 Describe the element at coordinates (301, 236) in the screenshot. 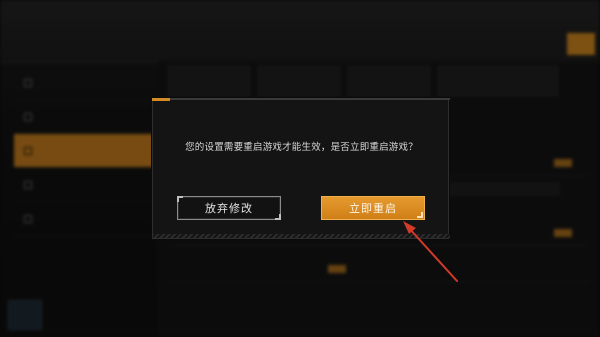

I see `dialog-hazard-stripes` at that location.